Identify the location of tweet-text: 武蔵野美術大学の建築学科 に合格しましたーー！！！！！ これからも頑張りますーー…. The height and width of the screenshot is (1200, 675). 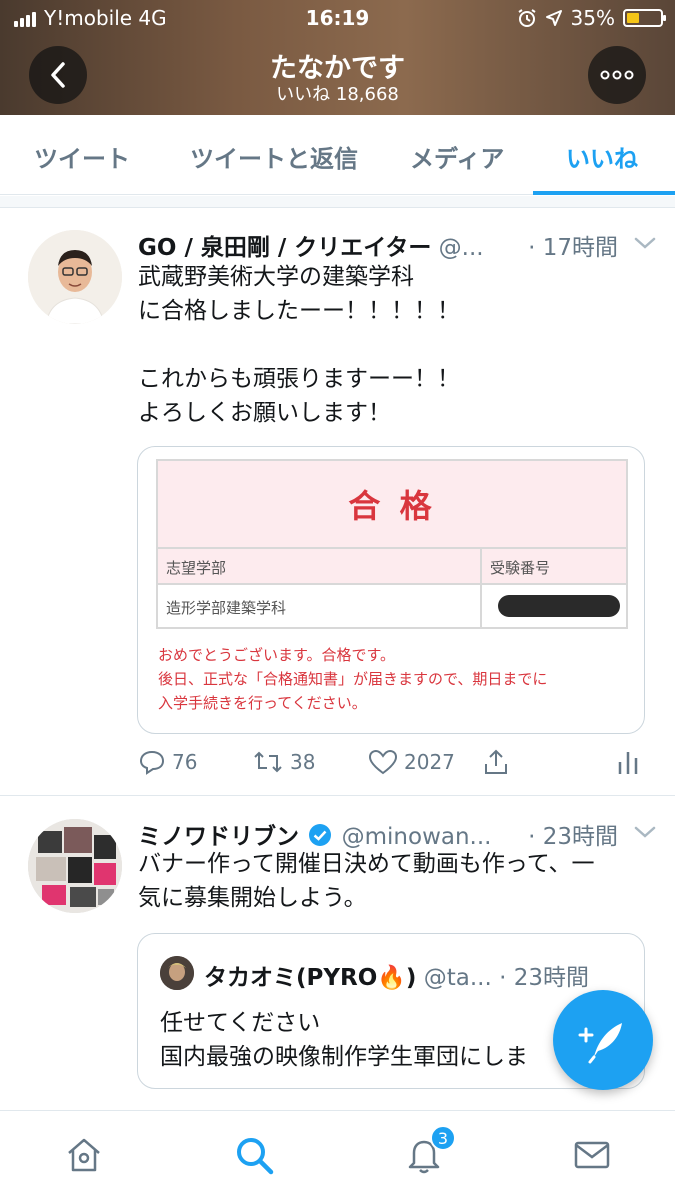
(299, 345).